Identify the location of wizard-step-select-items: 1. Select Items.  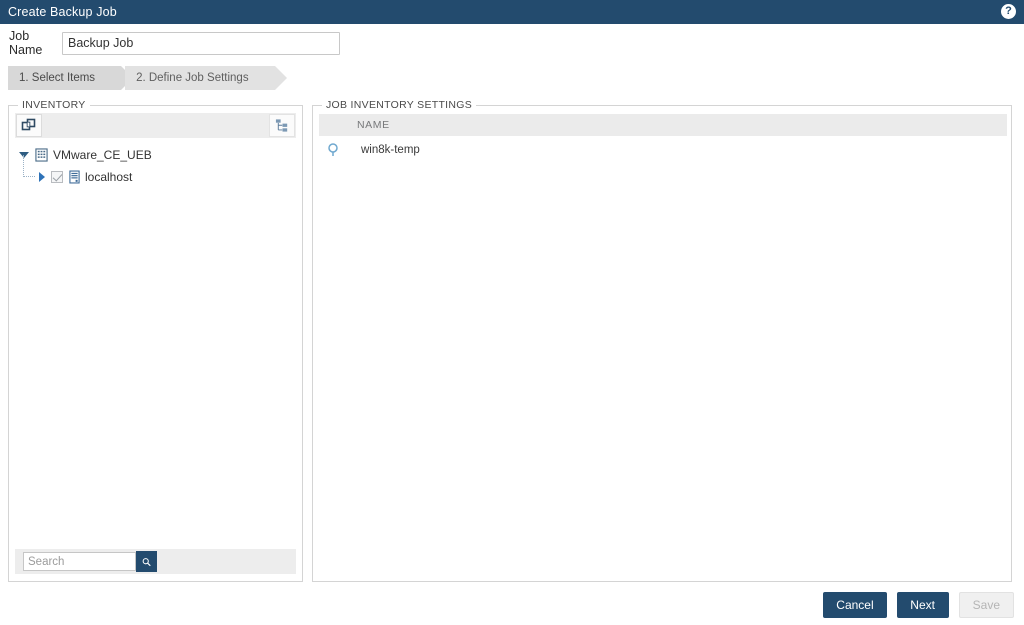
(71, 78).